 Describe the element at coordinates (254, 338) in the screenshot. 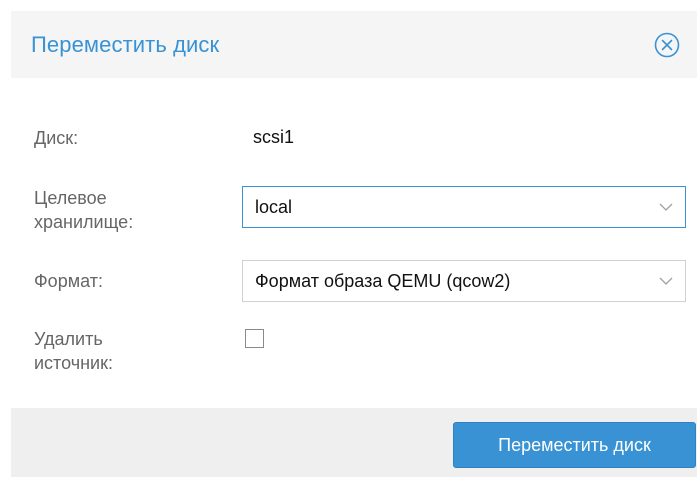

I see `delete-source-checkbox` at that location.